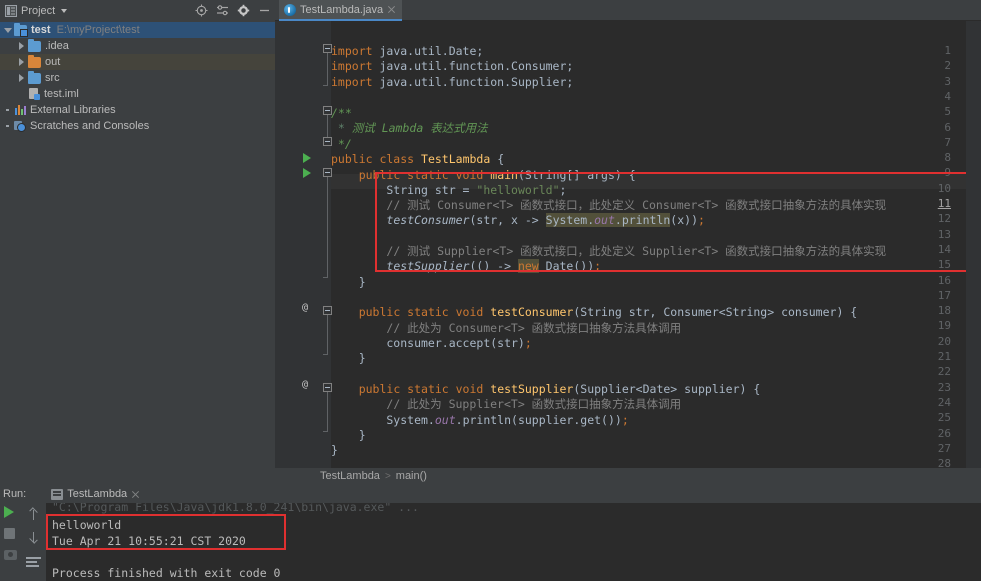  Describe the element at coordinates (61, 94) in the screenshot. I see `tree-item-label: test.iml` at that location.